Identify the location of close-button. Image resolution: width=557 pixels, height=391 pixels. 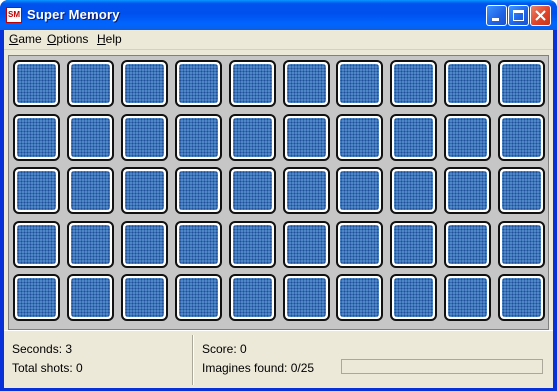
(540, 15).